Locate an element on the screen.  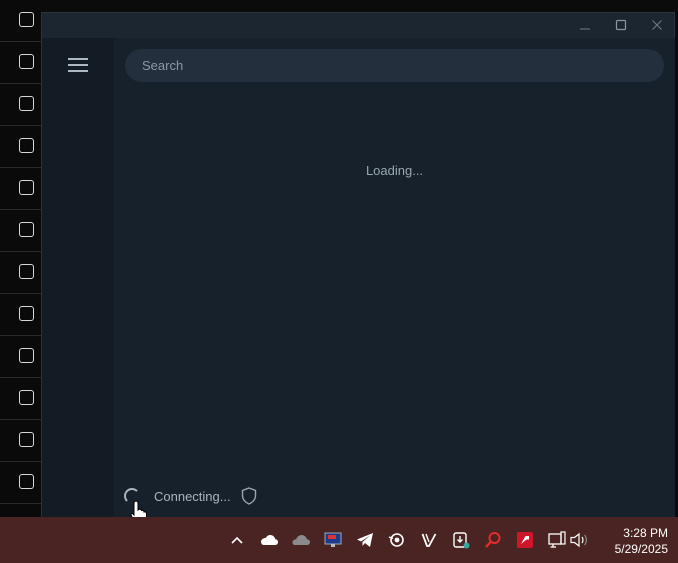
background-app-strip is located at coordinates (20, 258).